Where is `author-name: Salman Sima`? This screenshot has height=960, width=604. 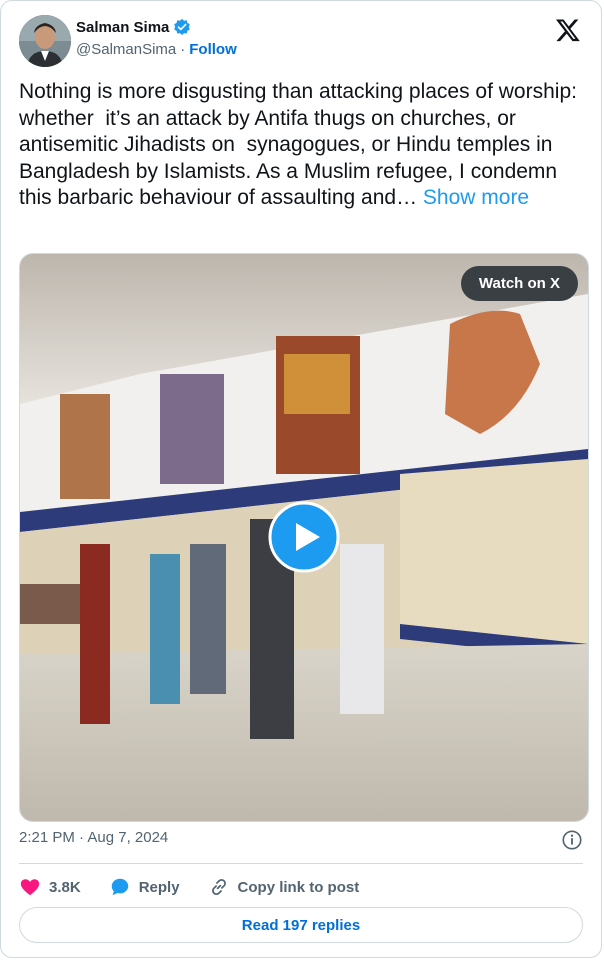
author-name: Salman Sima is located at coordinates (122, 27).